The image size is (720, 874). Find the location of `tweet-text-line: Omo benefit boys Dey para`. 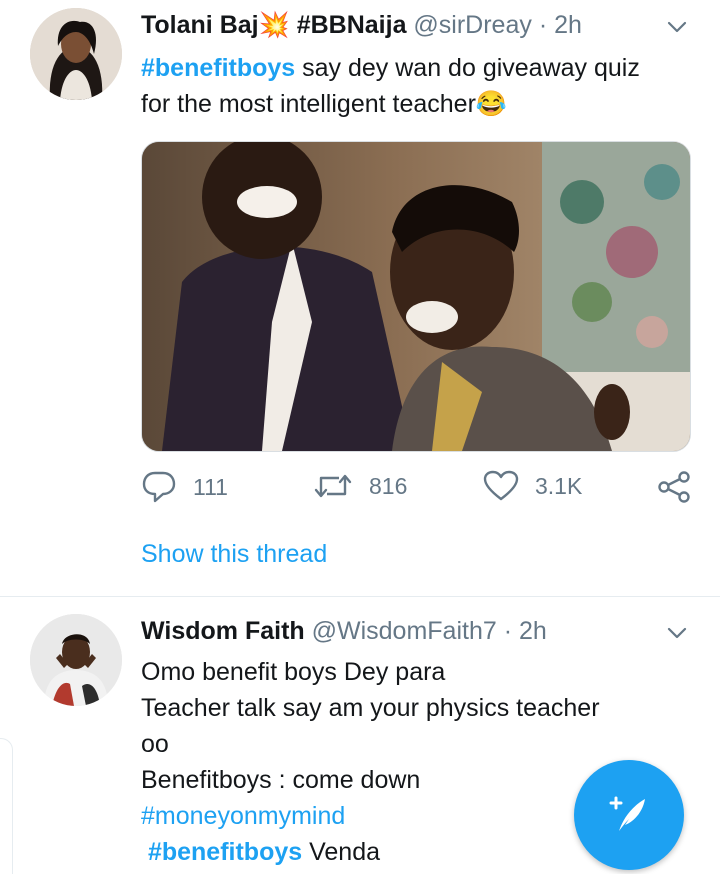

tweet-text-line: Omo benefit boys Dey para is located at coordinates (293, 672).